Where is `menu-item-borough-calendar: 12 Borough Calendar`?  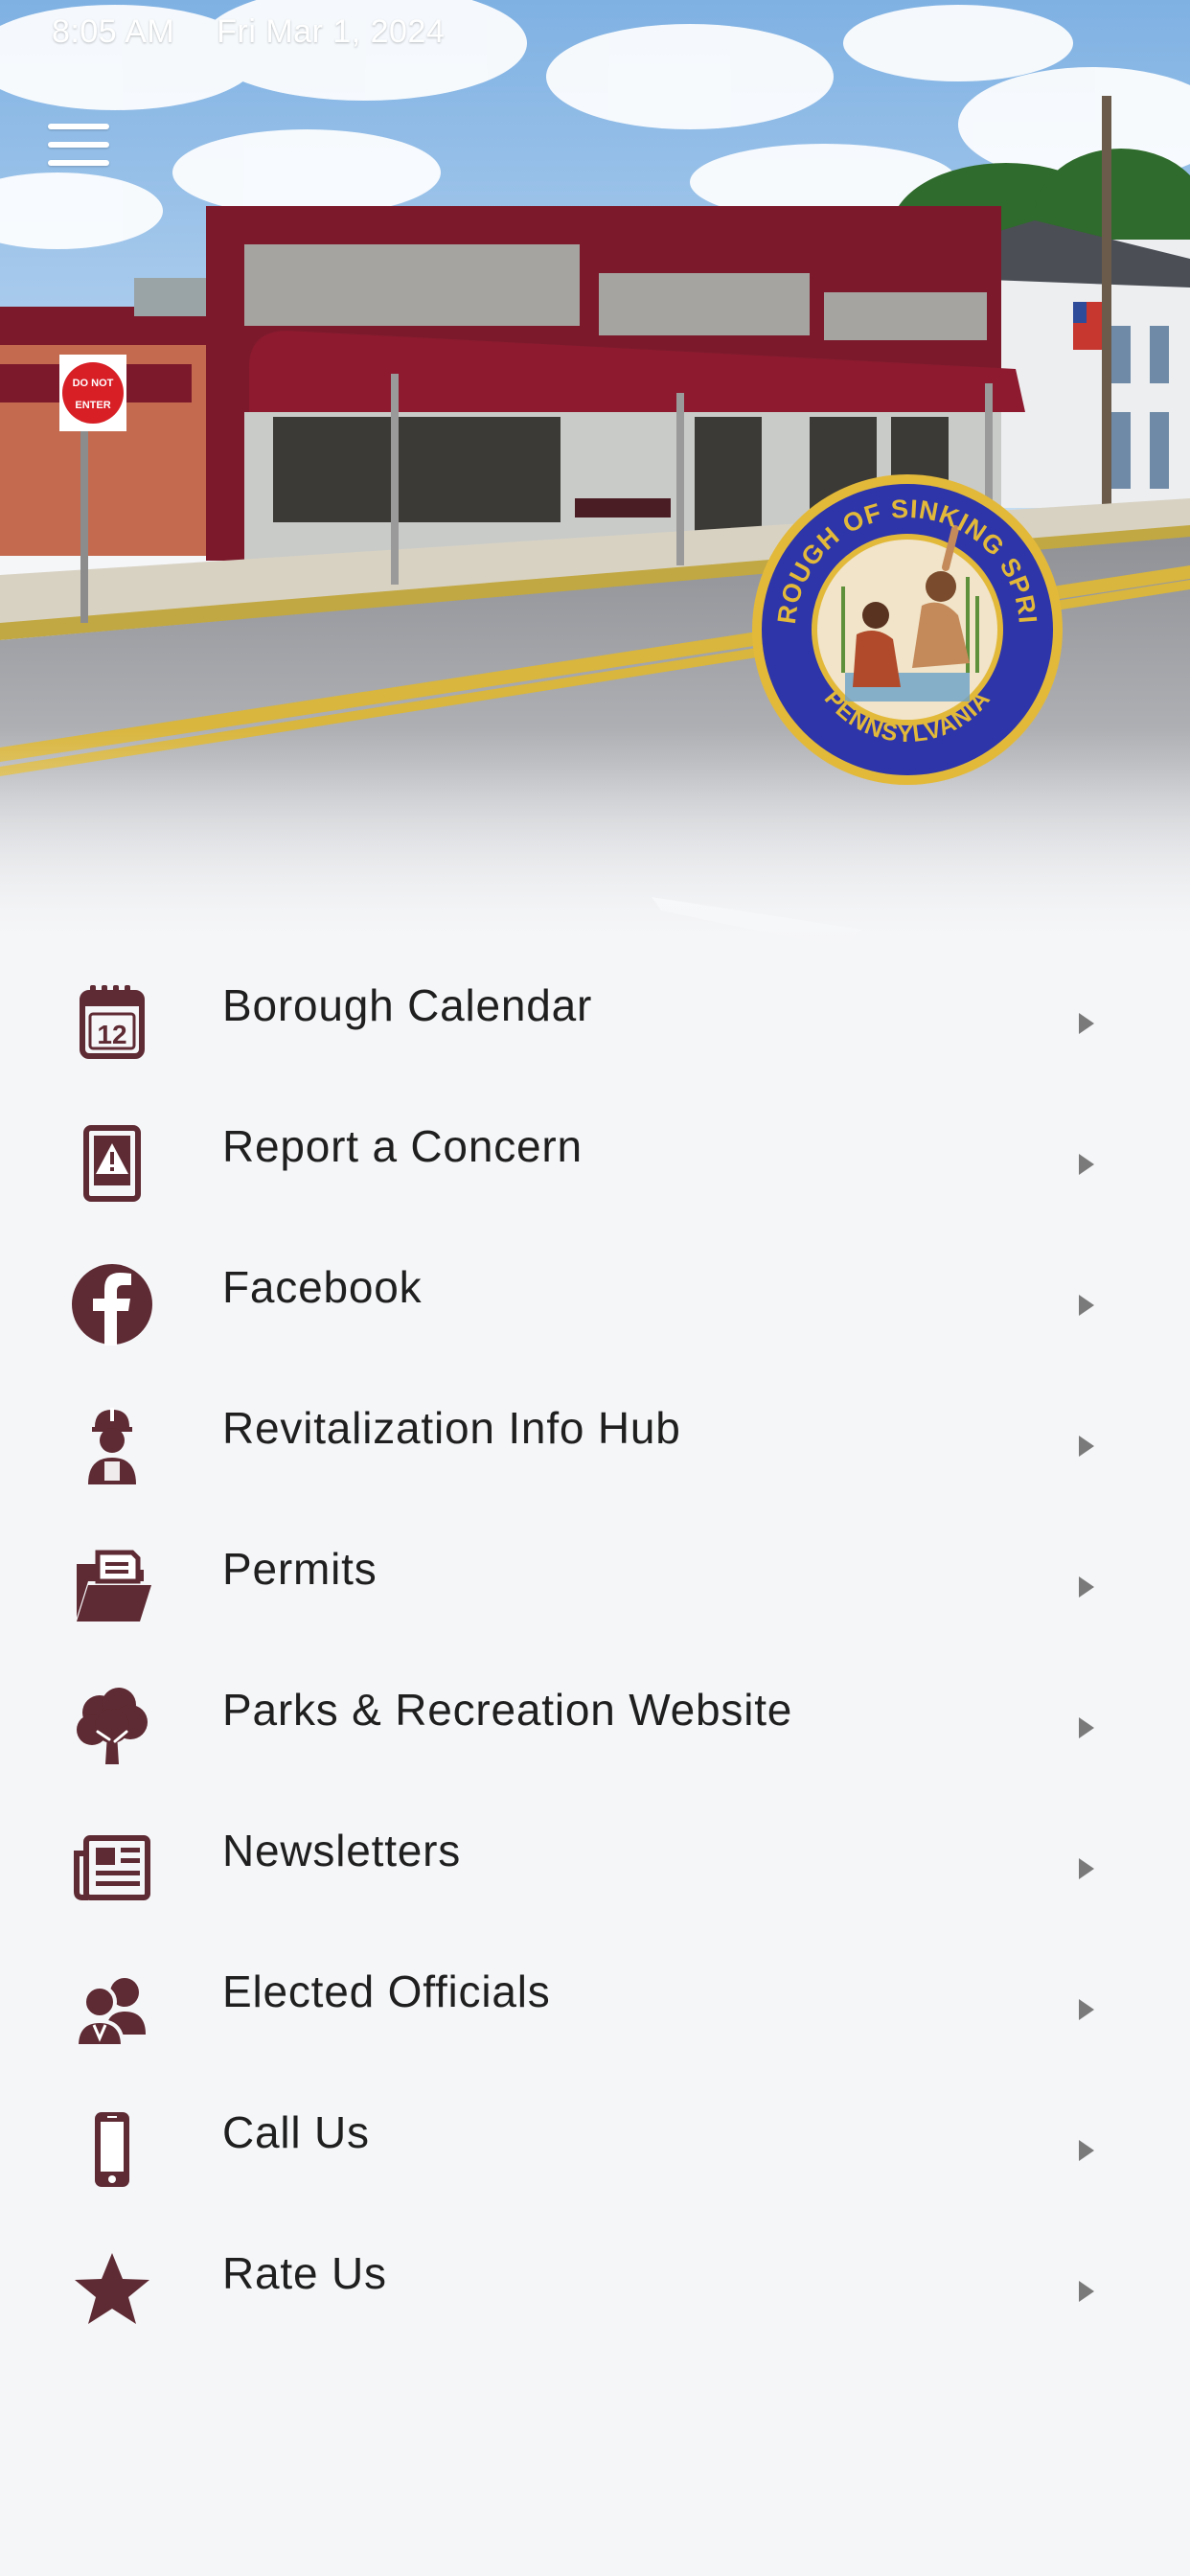 menu-item-borough-calendar: 12 Borough Calendar is located at coordinates (595, 1028).